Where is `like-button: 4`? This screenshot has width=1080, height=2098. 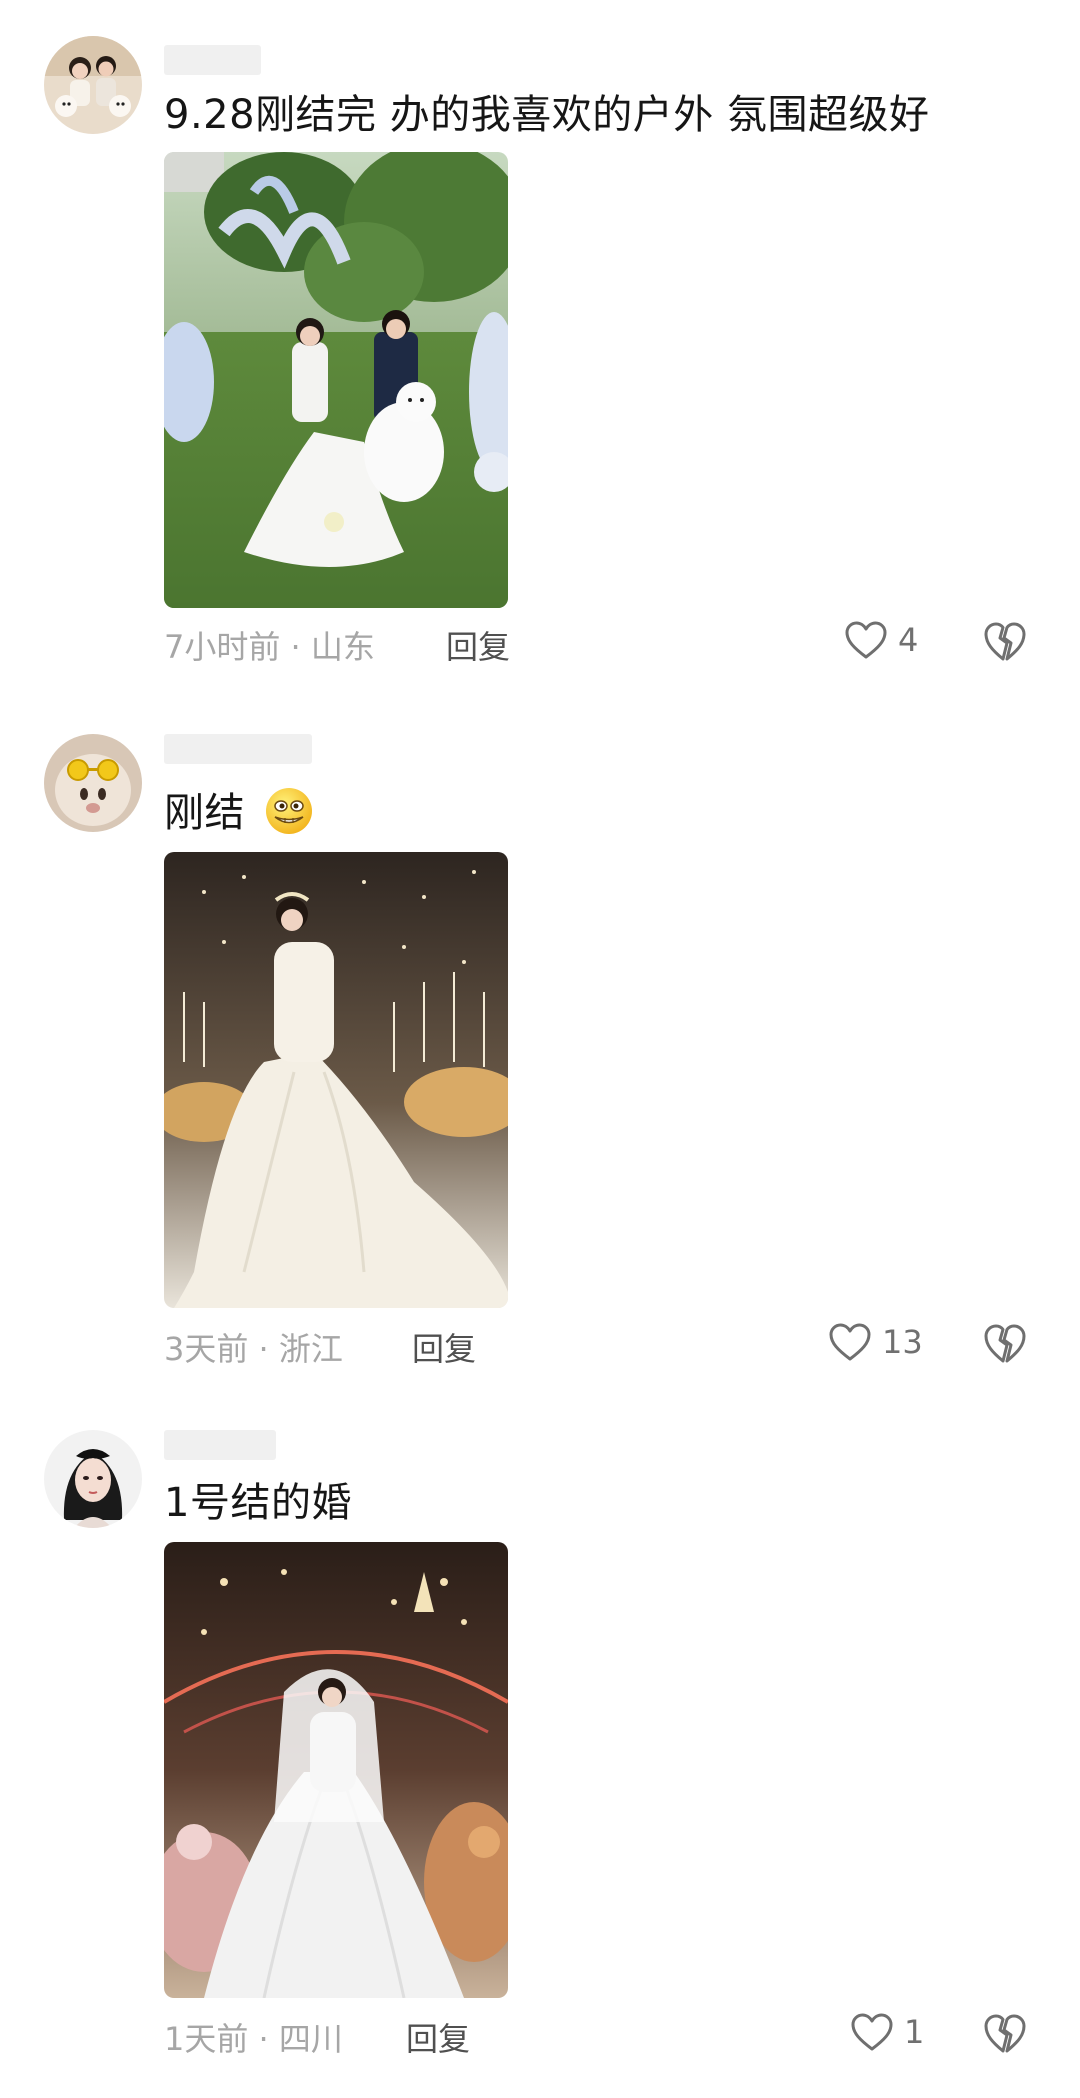 like-button: 4 is located at coordinates (881, 640).